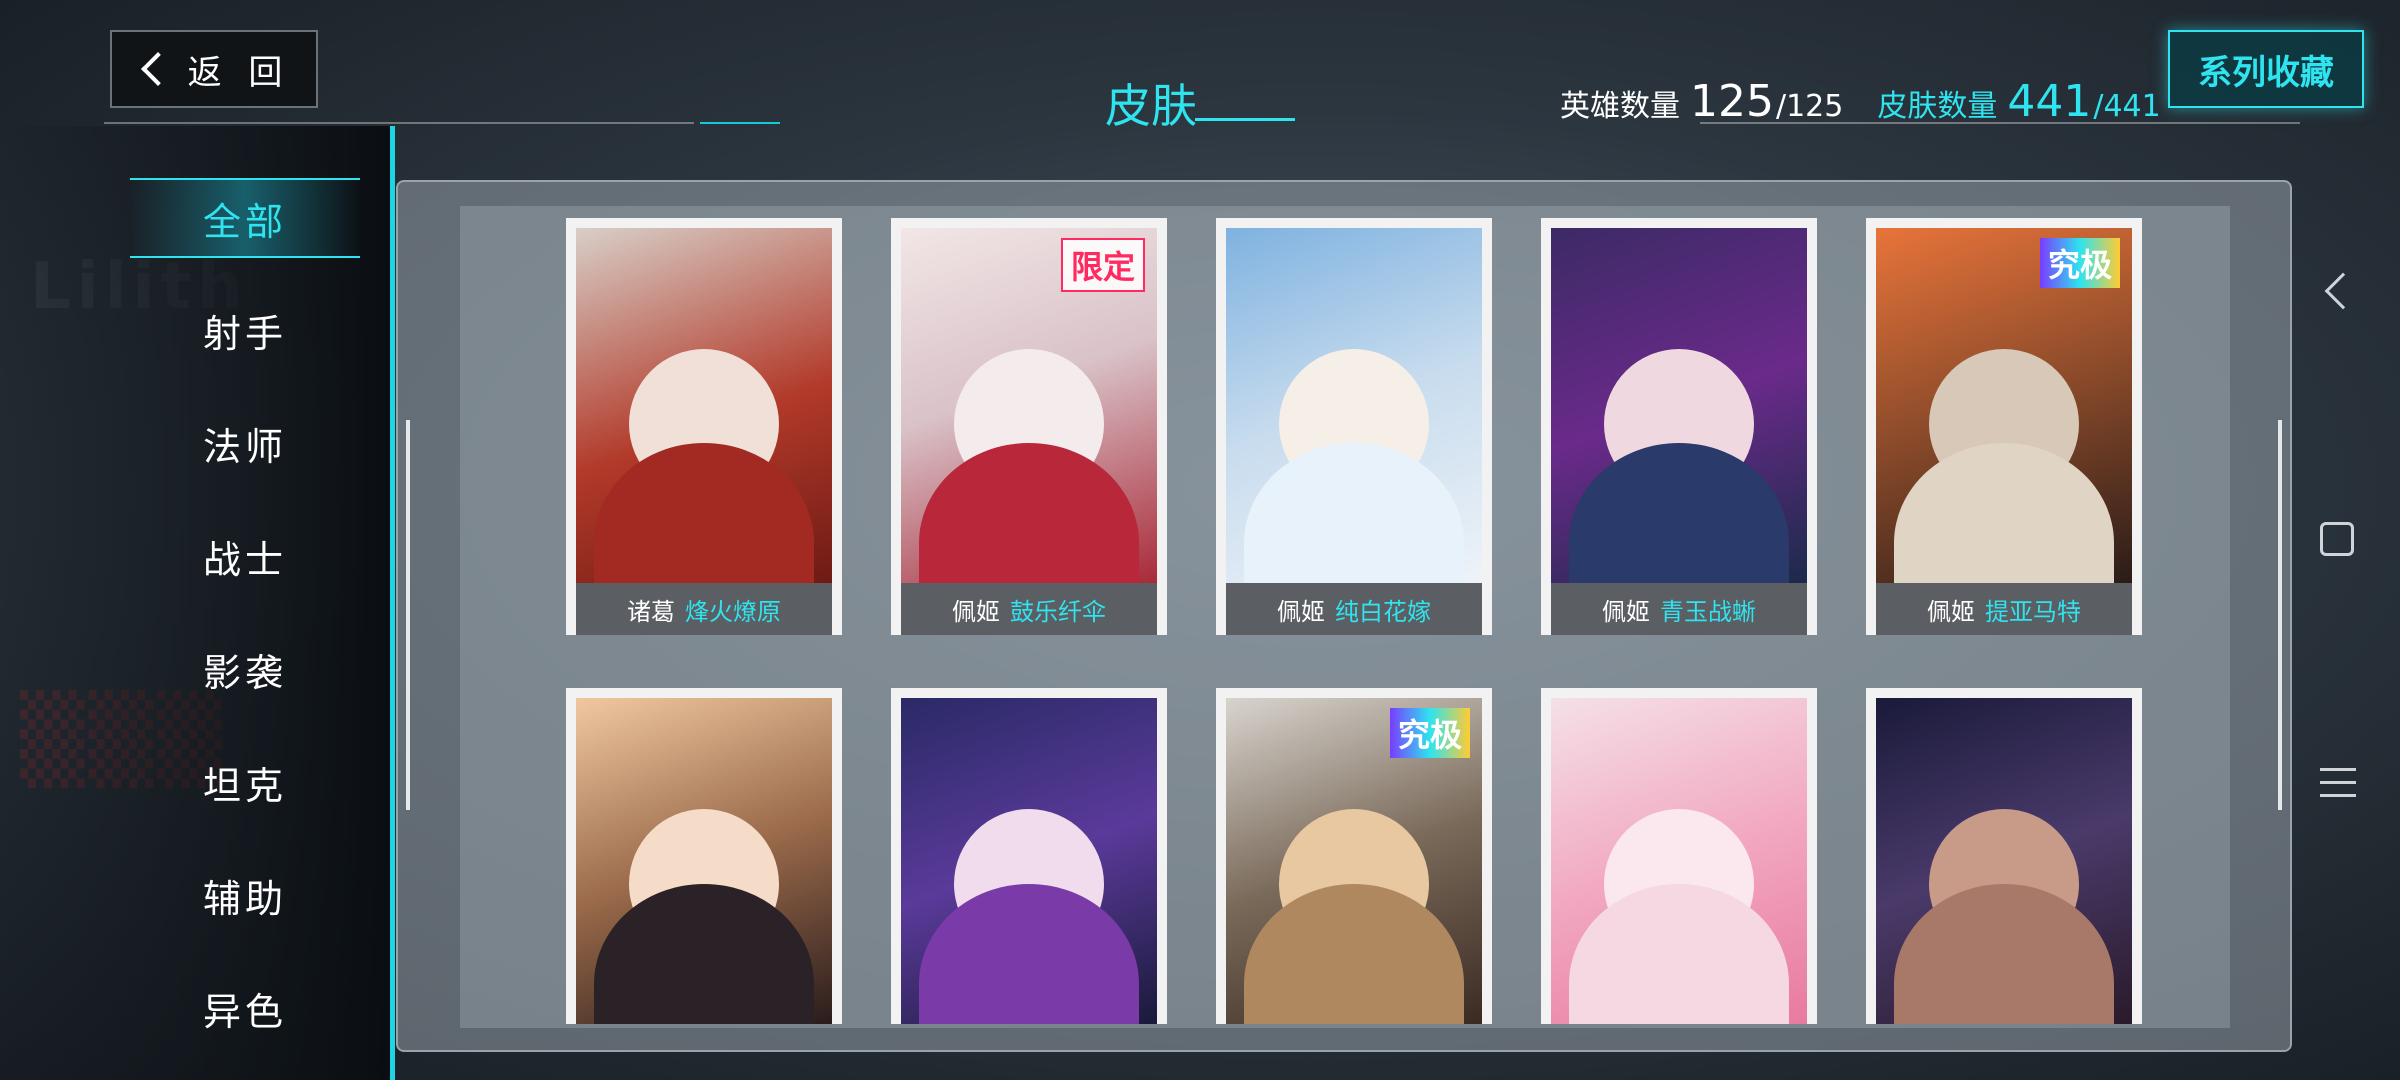 This screenshot has width=2400, height=1080. What do you see at coordinates (196, 603) in the screenshot?
I see `category-sidebar` at bounding box center [196, 603].